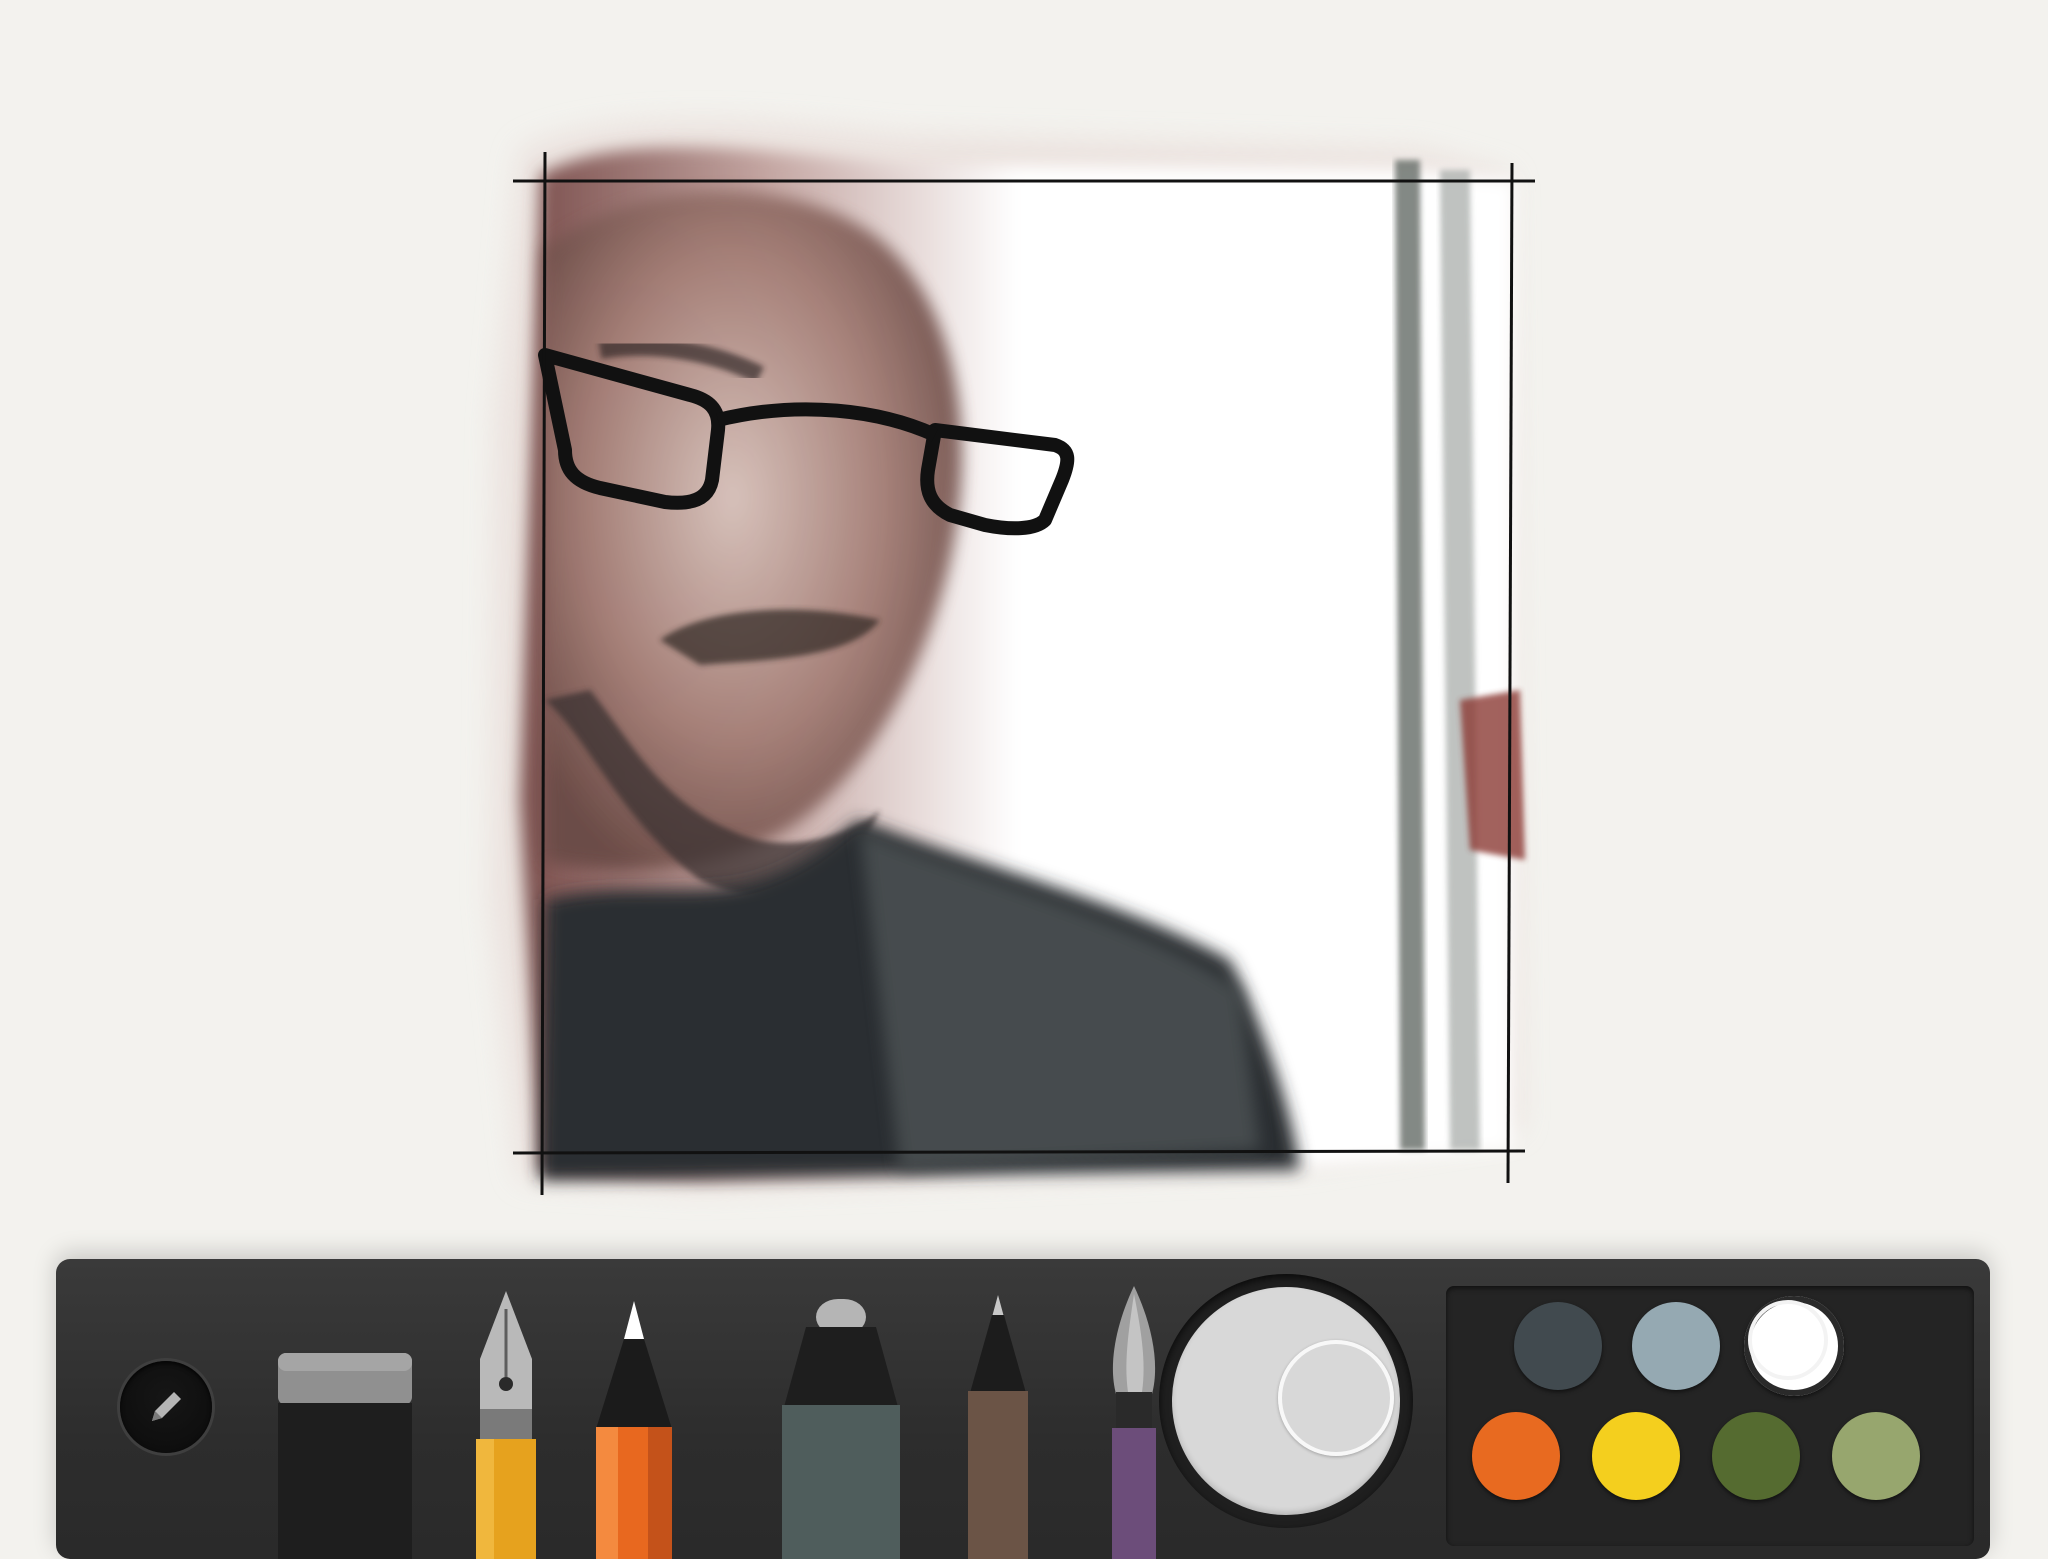  Describe the element at coordinates (346, 1454) in the screenshot. I see `eraser-tool` at that location.